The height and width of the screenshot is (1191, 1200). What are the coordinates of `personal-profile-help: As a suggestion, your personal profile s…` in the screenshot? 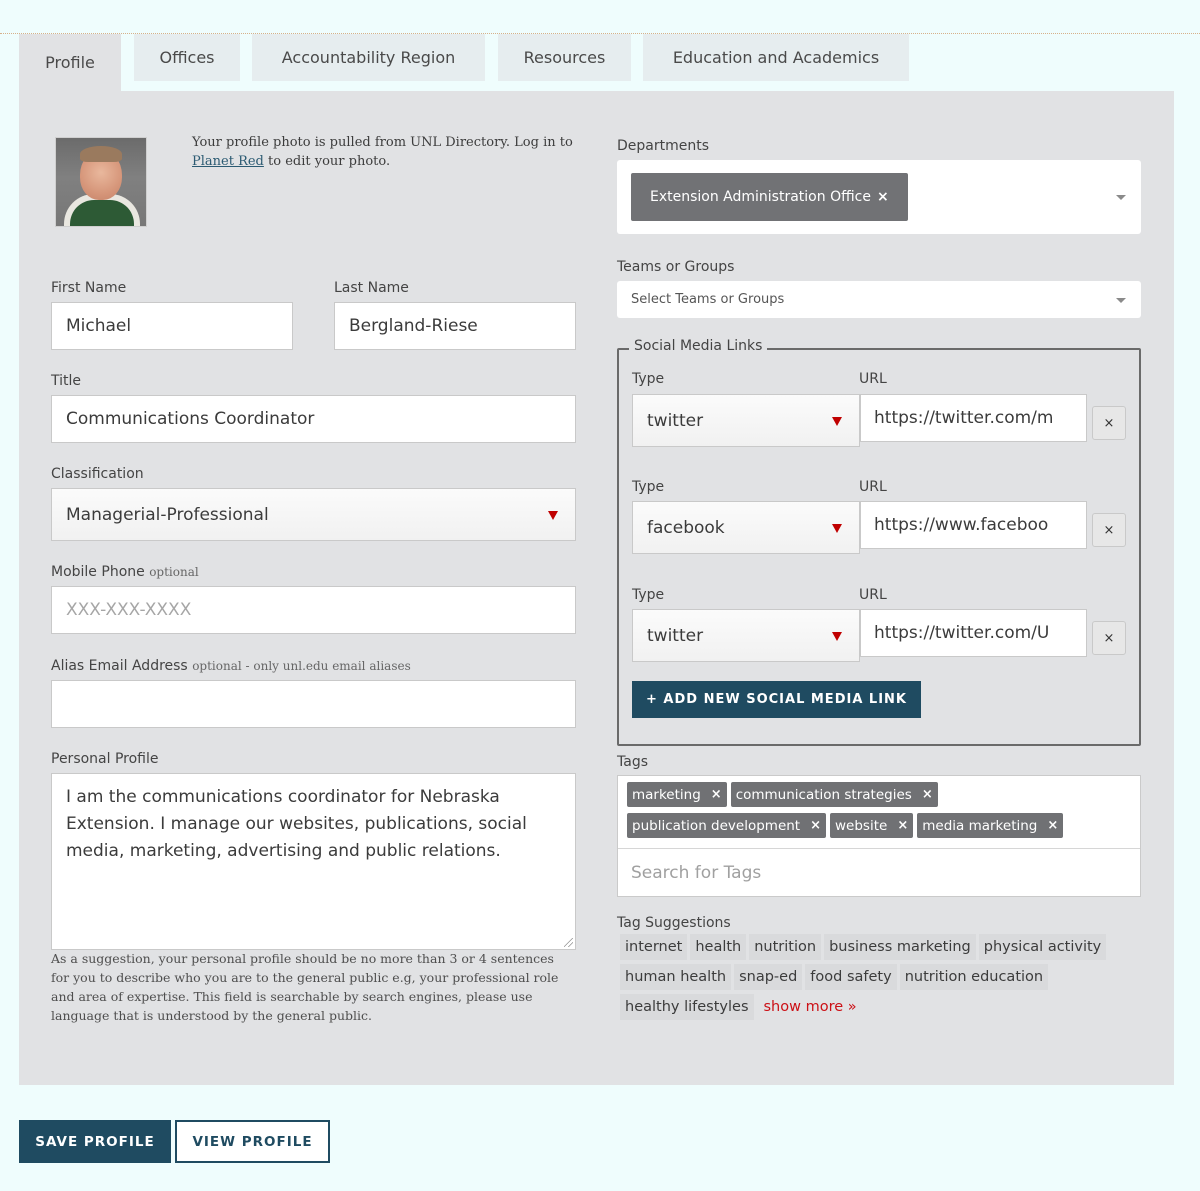 It's located at (305, 987).